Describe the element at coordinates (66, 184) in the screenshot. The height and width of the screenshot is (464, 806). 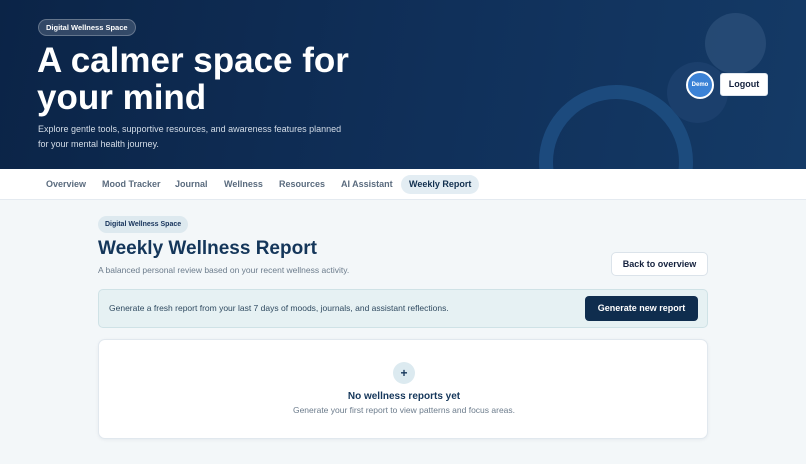
I see `tab-overview: Overview` at that location.